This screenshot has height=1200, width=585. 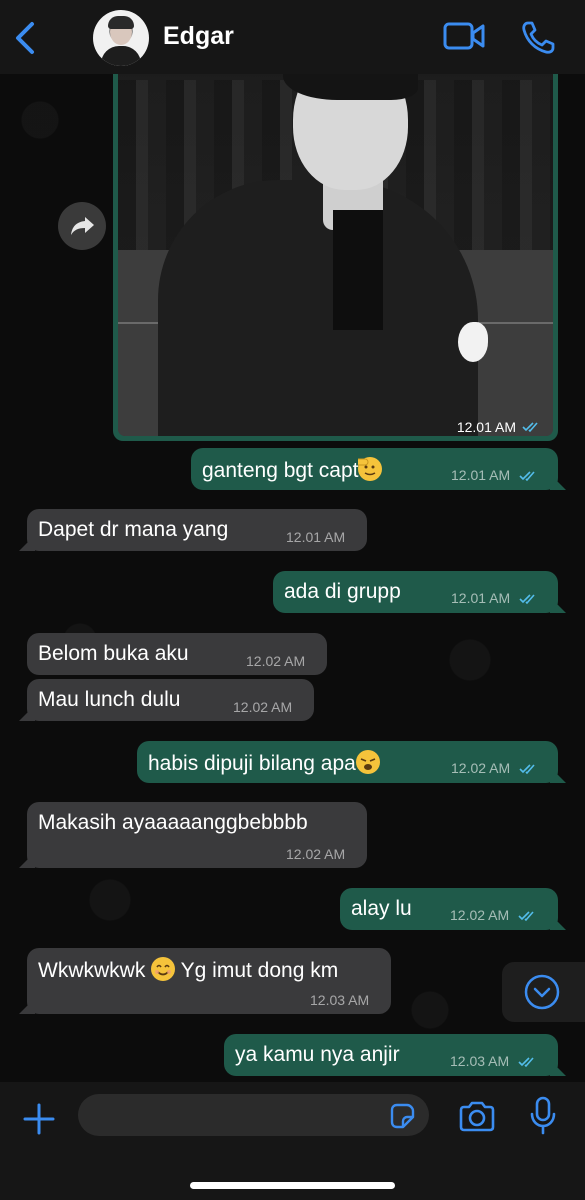 I want to click on video-call-icon, so click(x=464, y=36).